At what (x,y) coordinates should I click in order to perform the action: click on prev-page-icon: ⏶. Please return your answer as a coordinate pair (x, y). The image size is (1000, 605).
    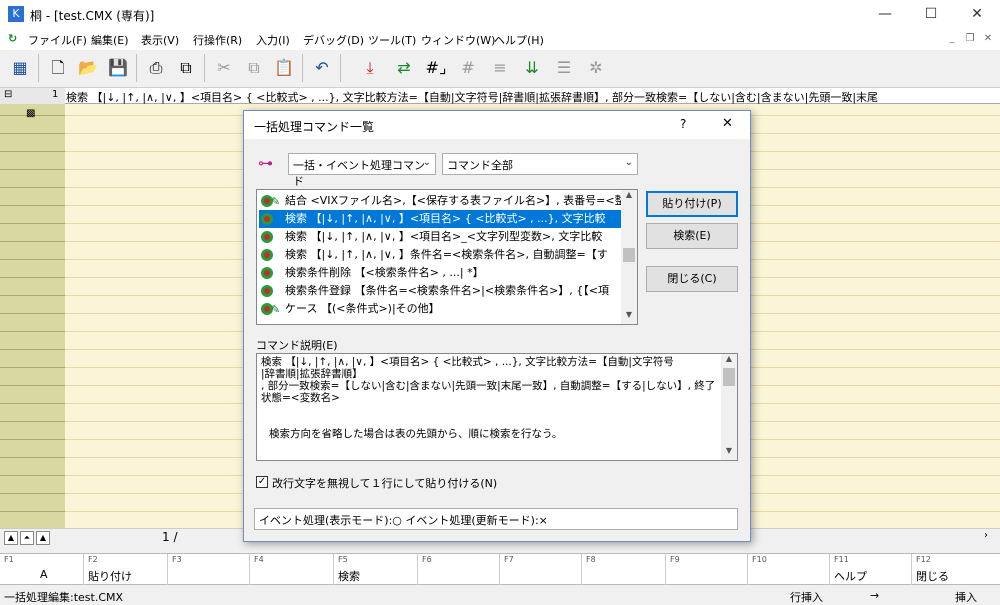
    Looking at the image, I should click on (27, 538).